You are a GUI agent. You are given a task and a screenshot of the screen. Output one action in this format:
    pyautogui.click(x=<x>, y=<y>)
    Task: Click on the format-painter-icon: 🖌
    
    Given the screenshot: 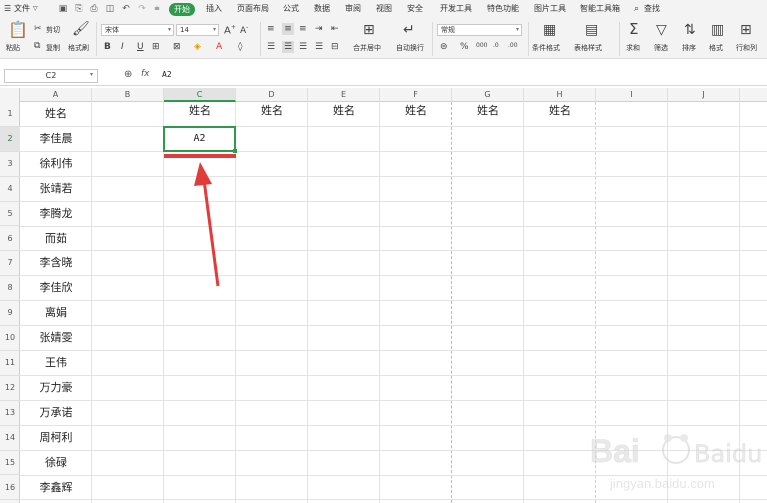 What is the action you would take?
    pyautogui.click(x=81, y=29)
    